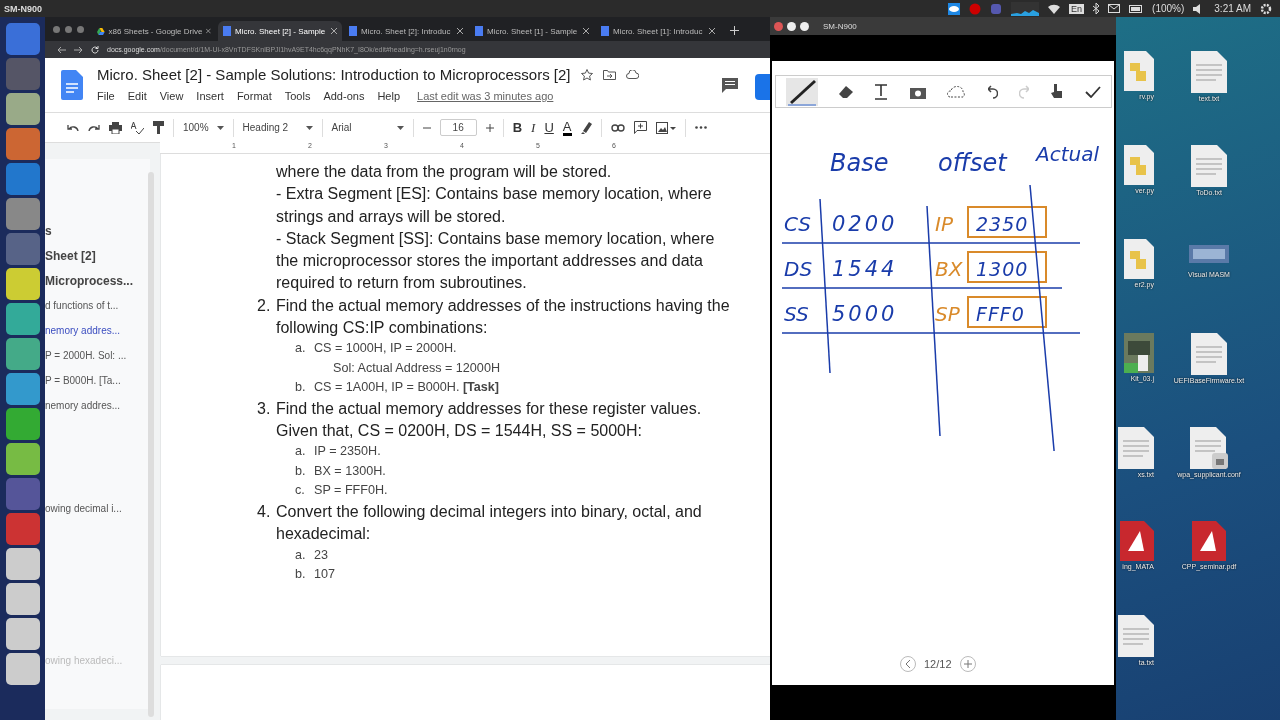 This screenshot has height=720, width=1280. What do you see at coordinates (1056, 91) in the screenshot?
I see `hand-pointer-icon` at bounding box center [1056, 91].